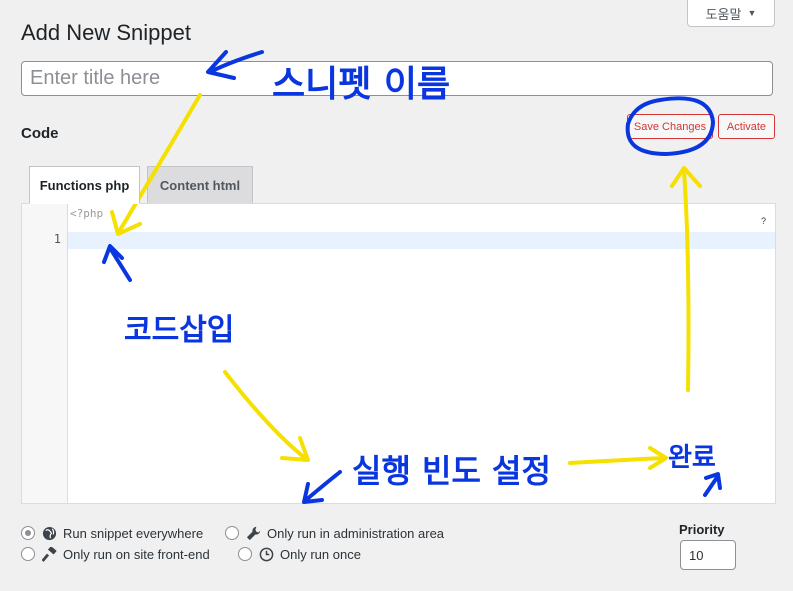  I want to click on scope-option-once: Only run once, so click(299, 554).